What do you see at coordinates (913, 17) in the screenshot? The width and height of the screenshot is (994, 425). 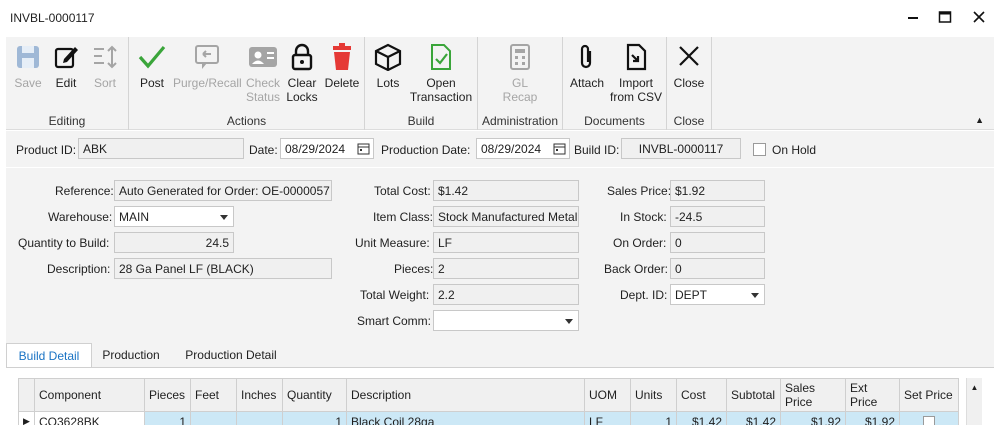 I see `minimize-icon` at bounding box center [913, 17].